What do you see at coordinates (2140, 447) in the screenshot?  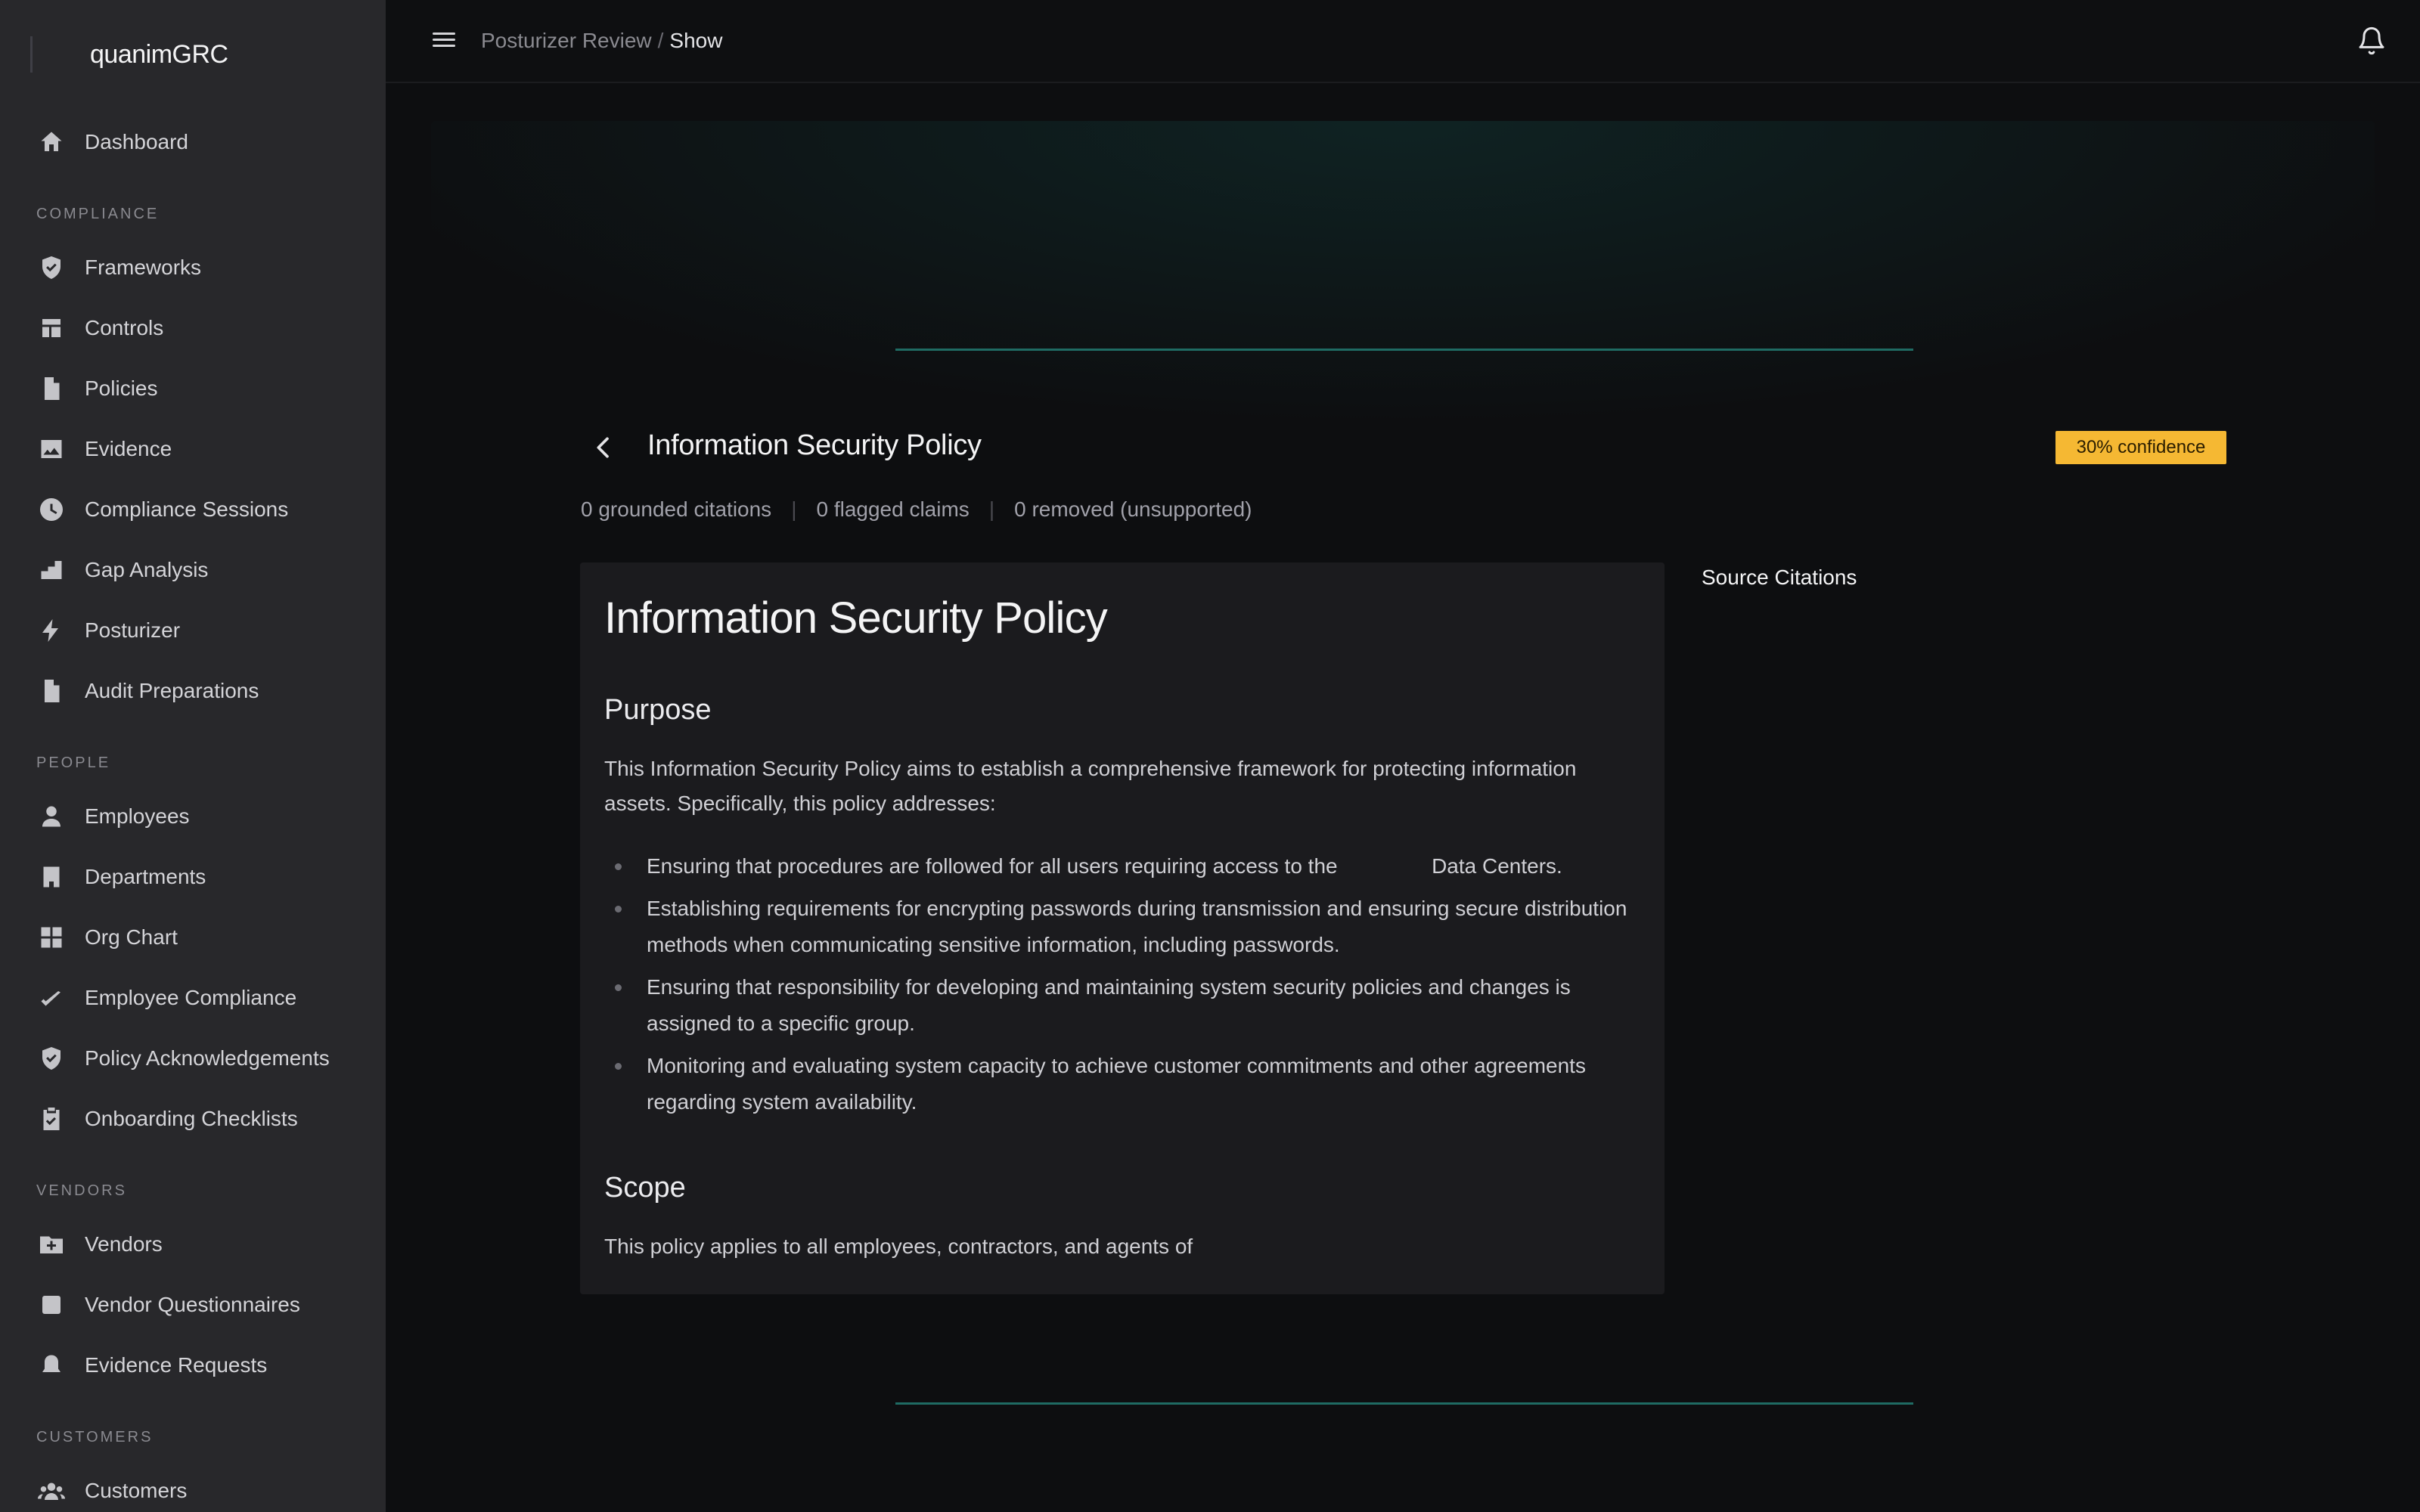 I see `confidence-badge: 30% confidence` at bounding box center [2140, 447].